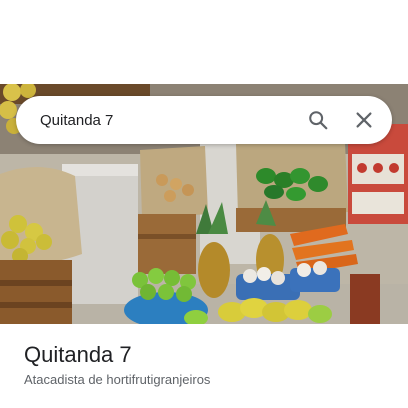  Describe the element at coordinates (204, 355) in the screenshot. I see `place-title: Quitanda 7` at that location.